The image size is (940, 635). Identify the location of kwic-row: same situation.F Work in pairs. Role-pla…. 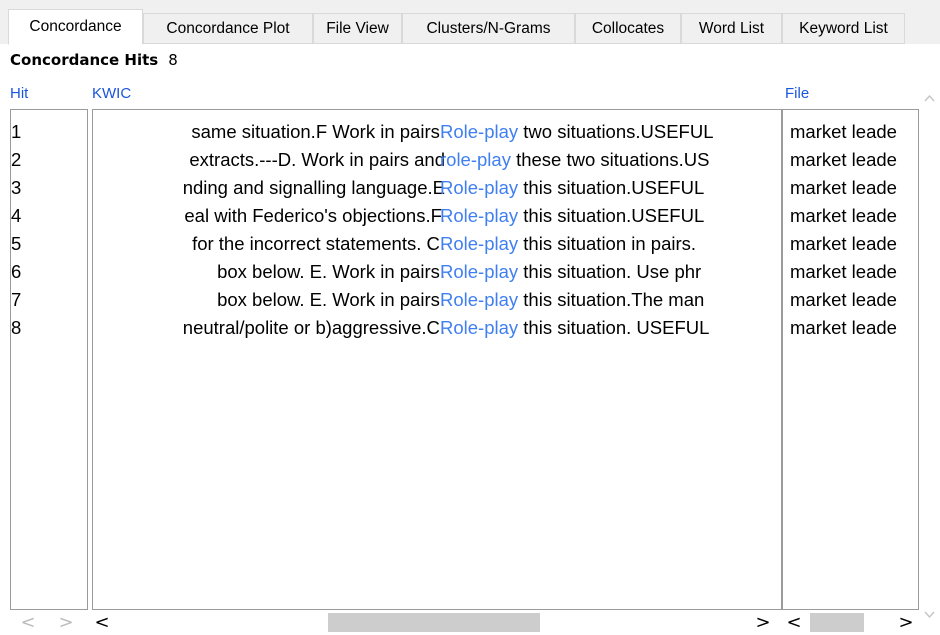
(437, 132).